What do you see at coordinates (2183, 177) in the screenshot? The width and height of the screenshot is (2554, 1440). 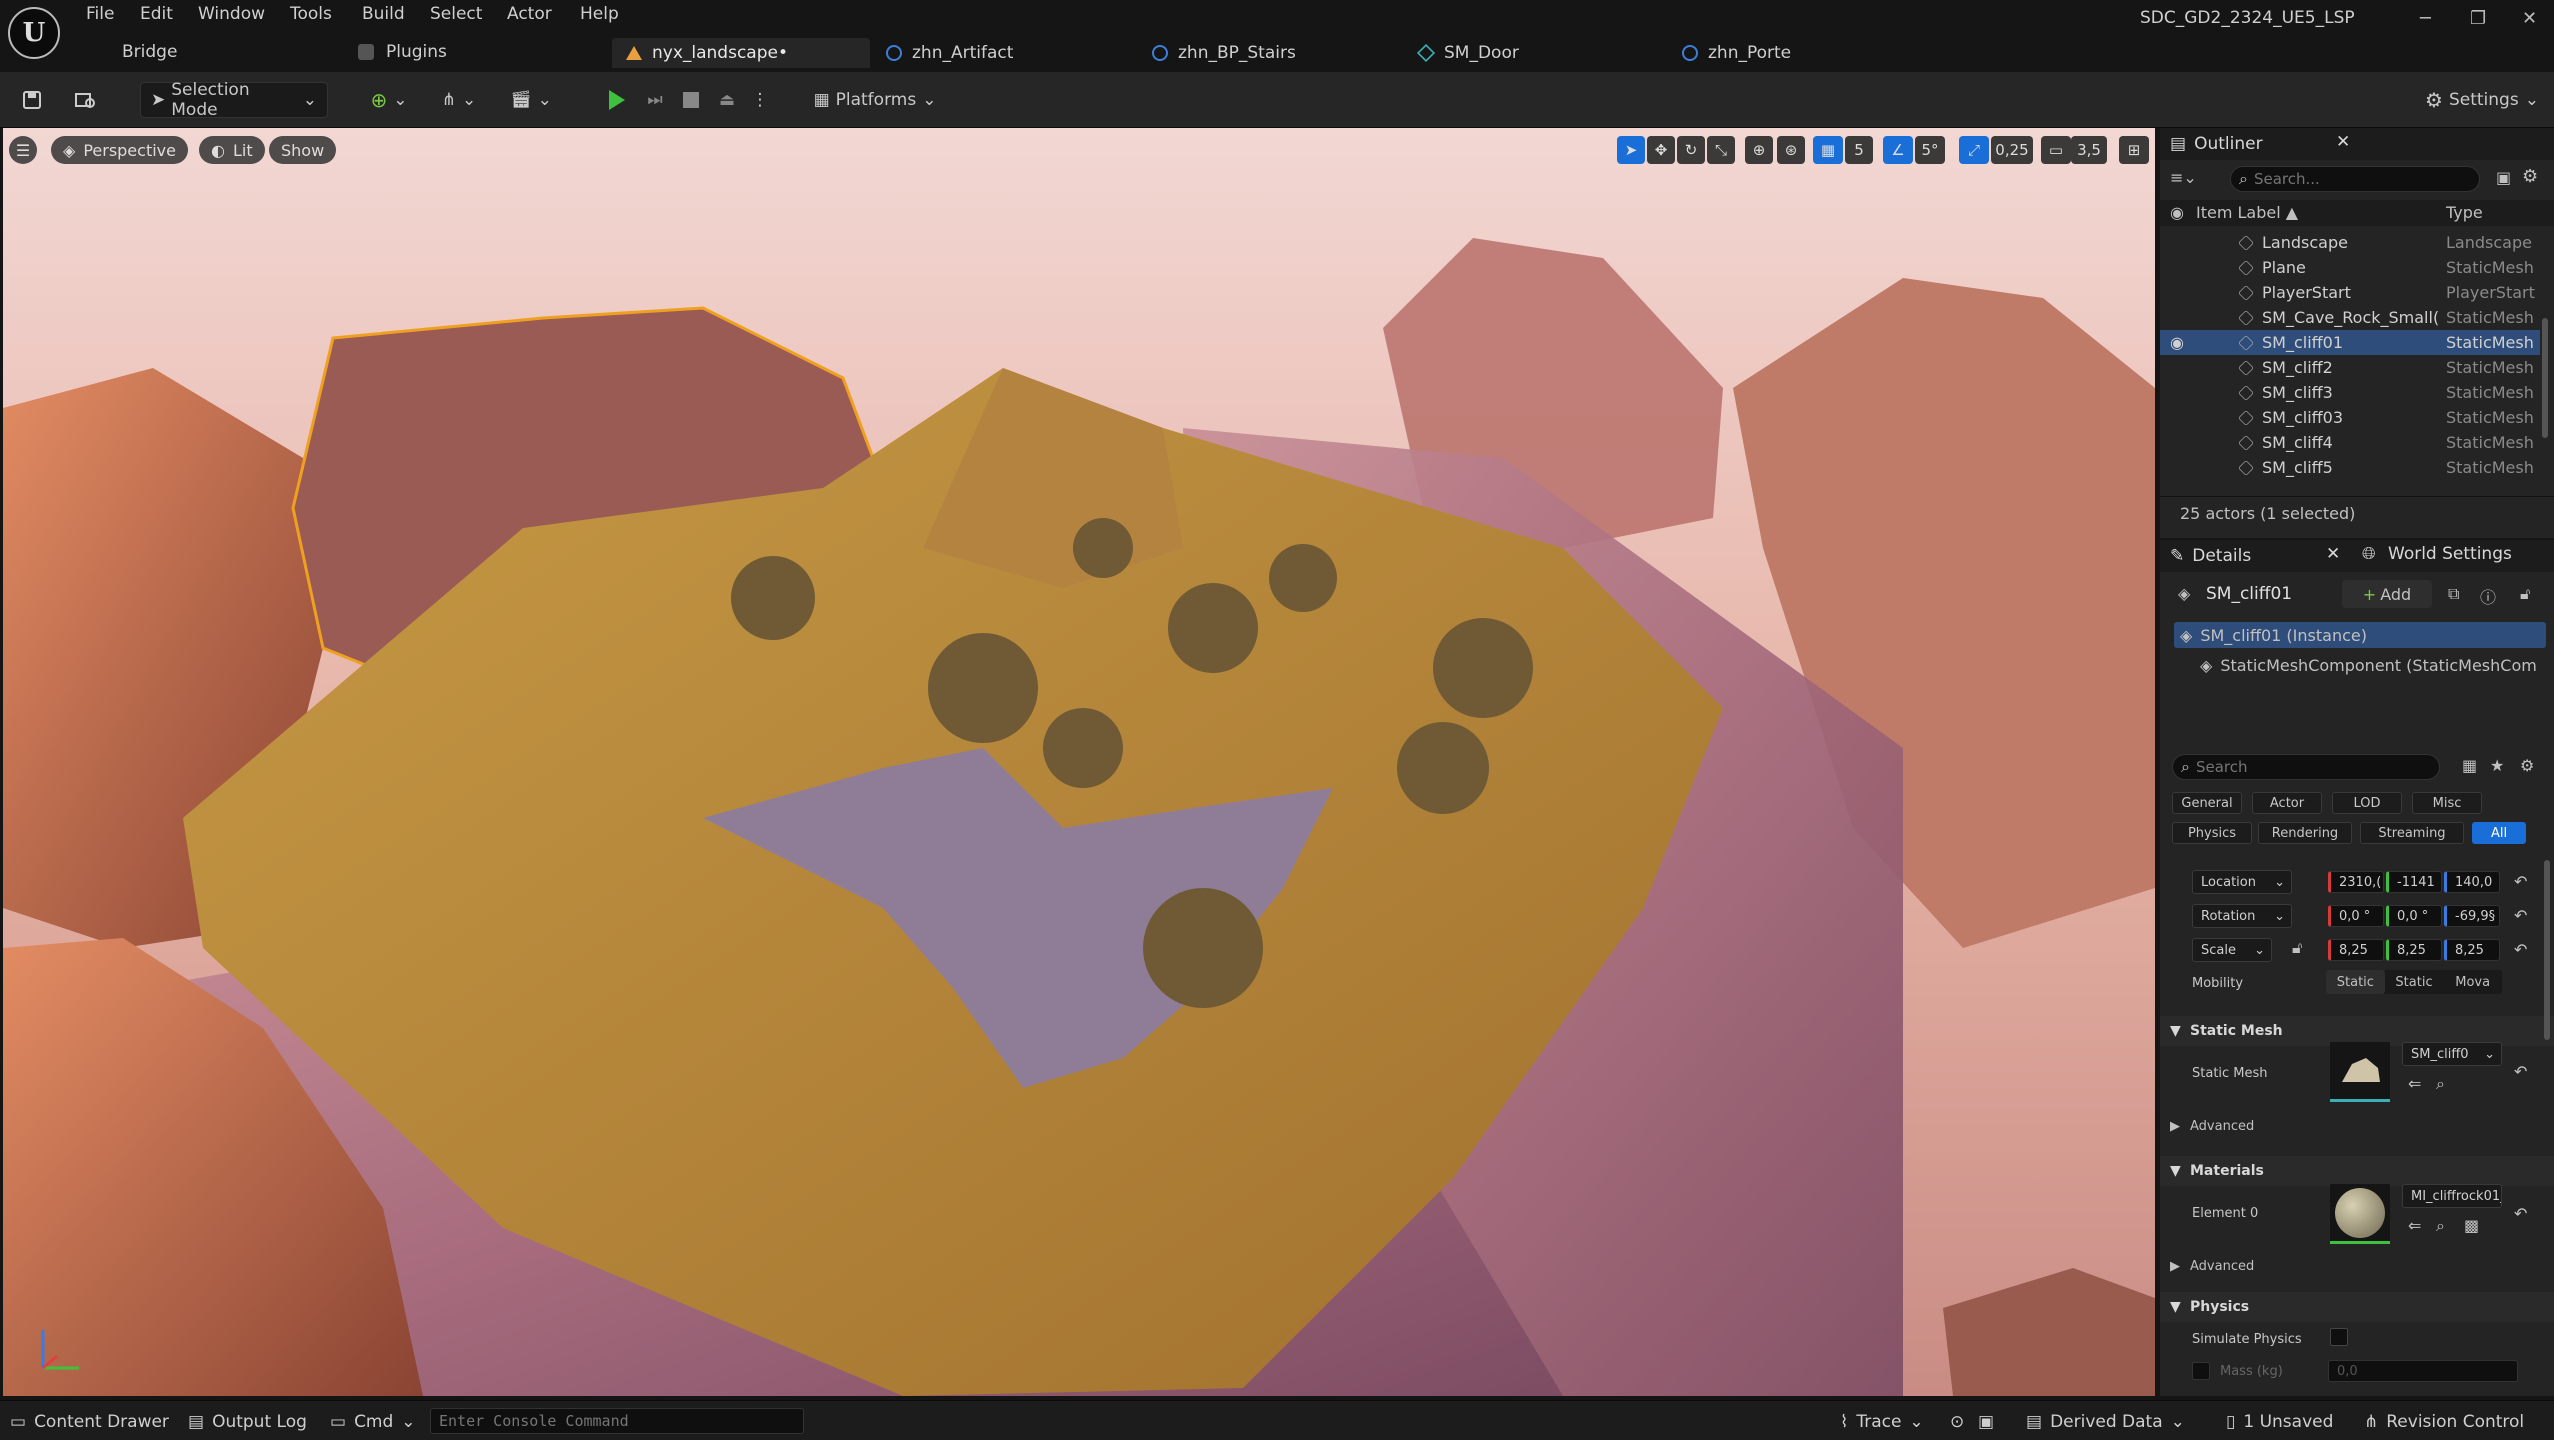 I see `filter-icon: ≡⌄` at bounding box center [2183, 177].